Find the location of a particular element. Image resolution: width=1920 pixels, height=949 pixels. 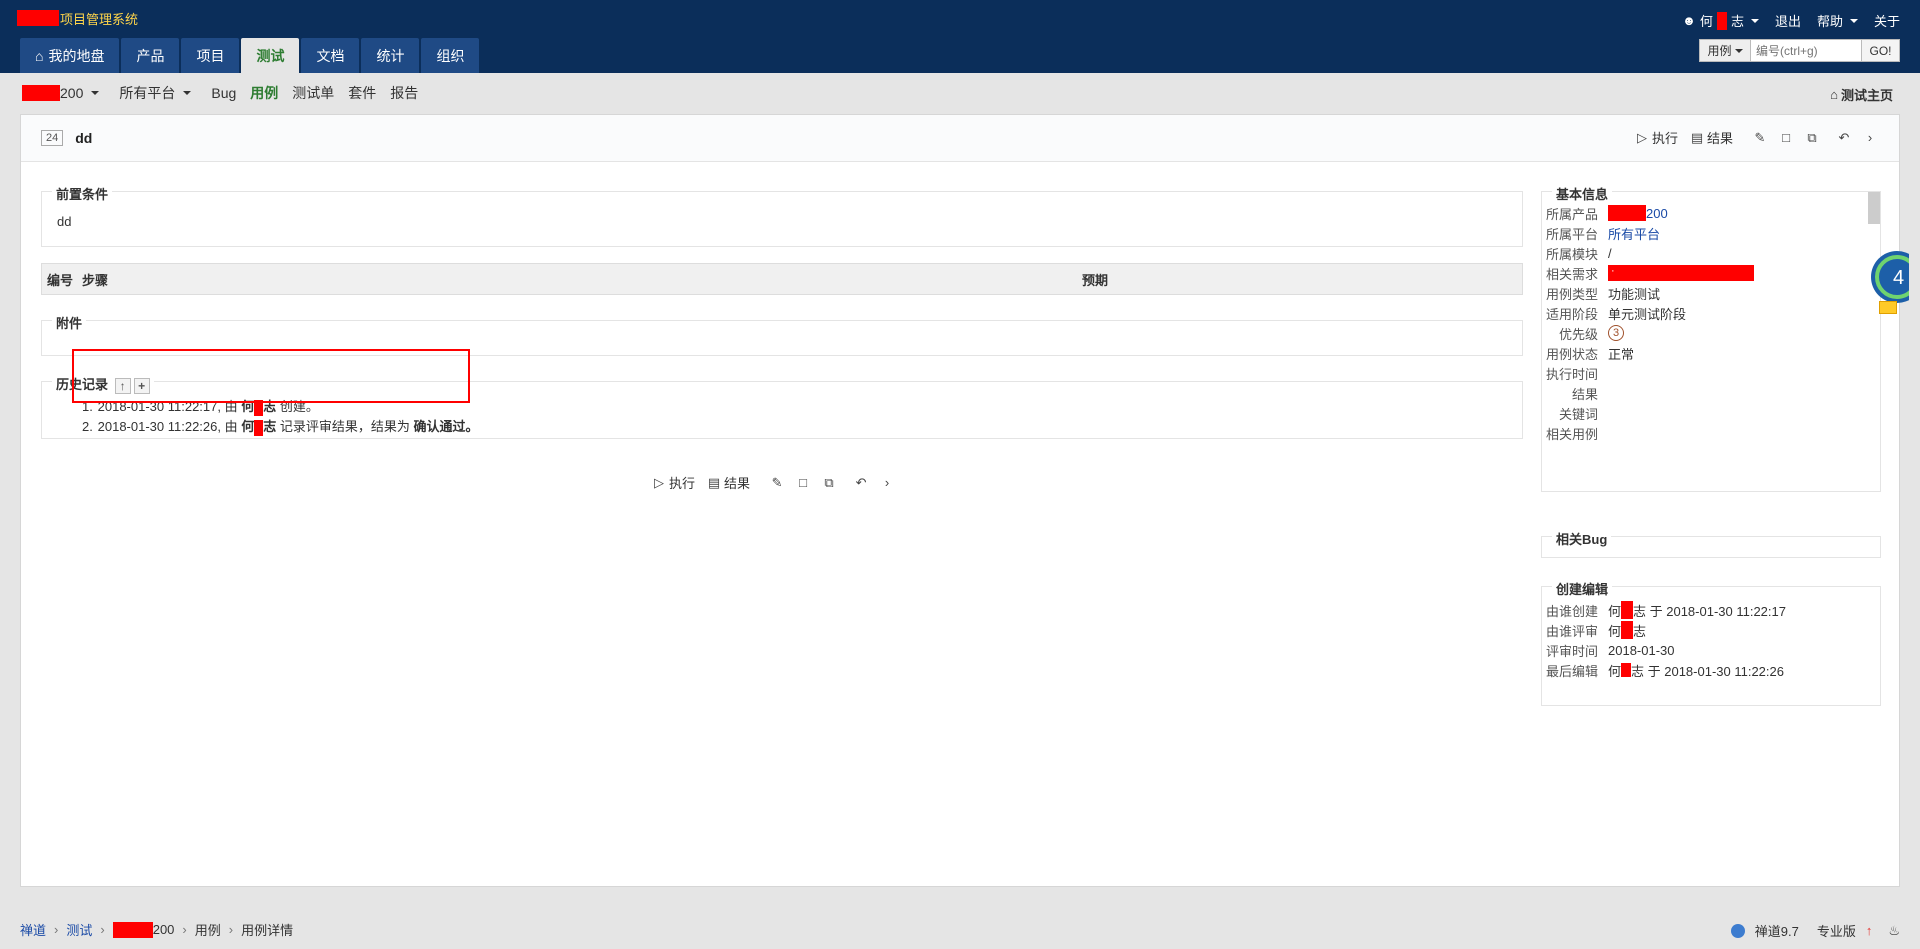

info-key: 评审时间 is located at coordinates (1571, 651).